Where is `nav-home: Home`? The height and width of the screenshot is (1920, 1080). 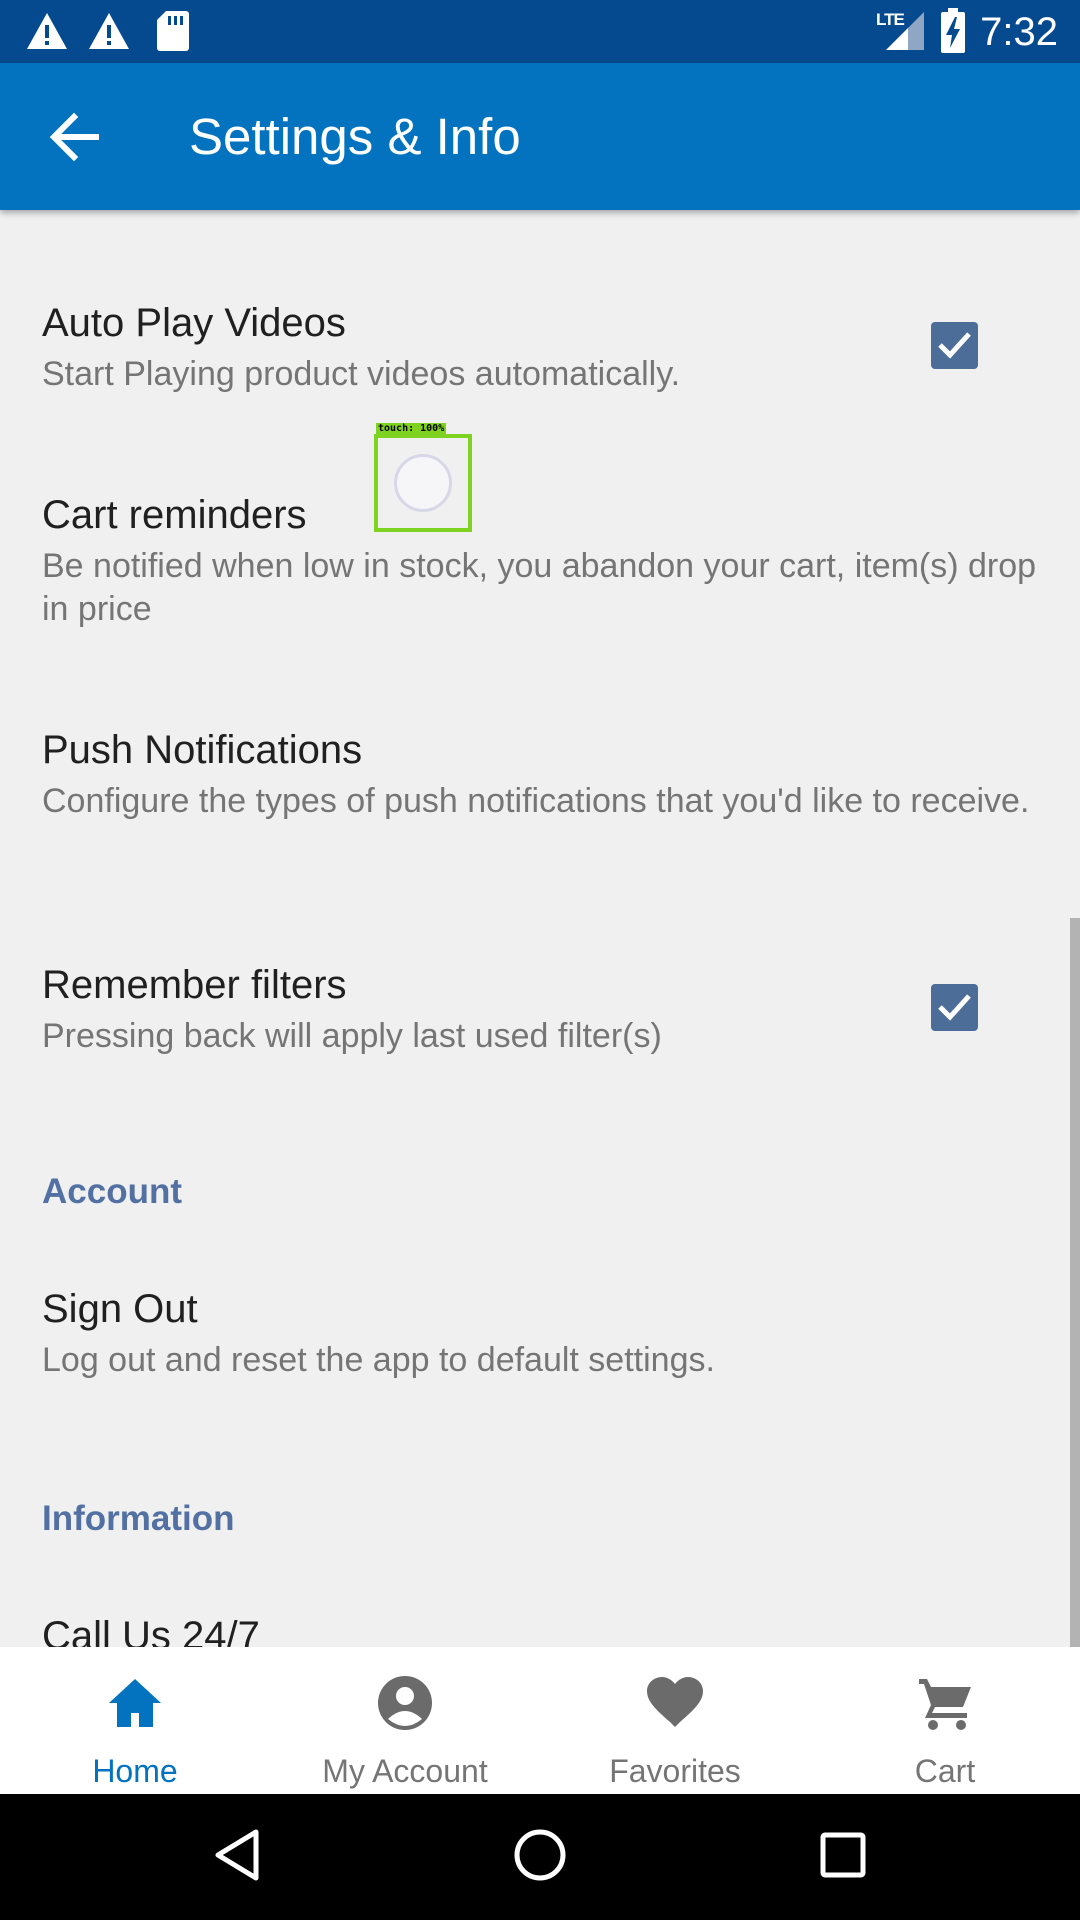 nav-home: Home is located at coordinates (135, 1720).